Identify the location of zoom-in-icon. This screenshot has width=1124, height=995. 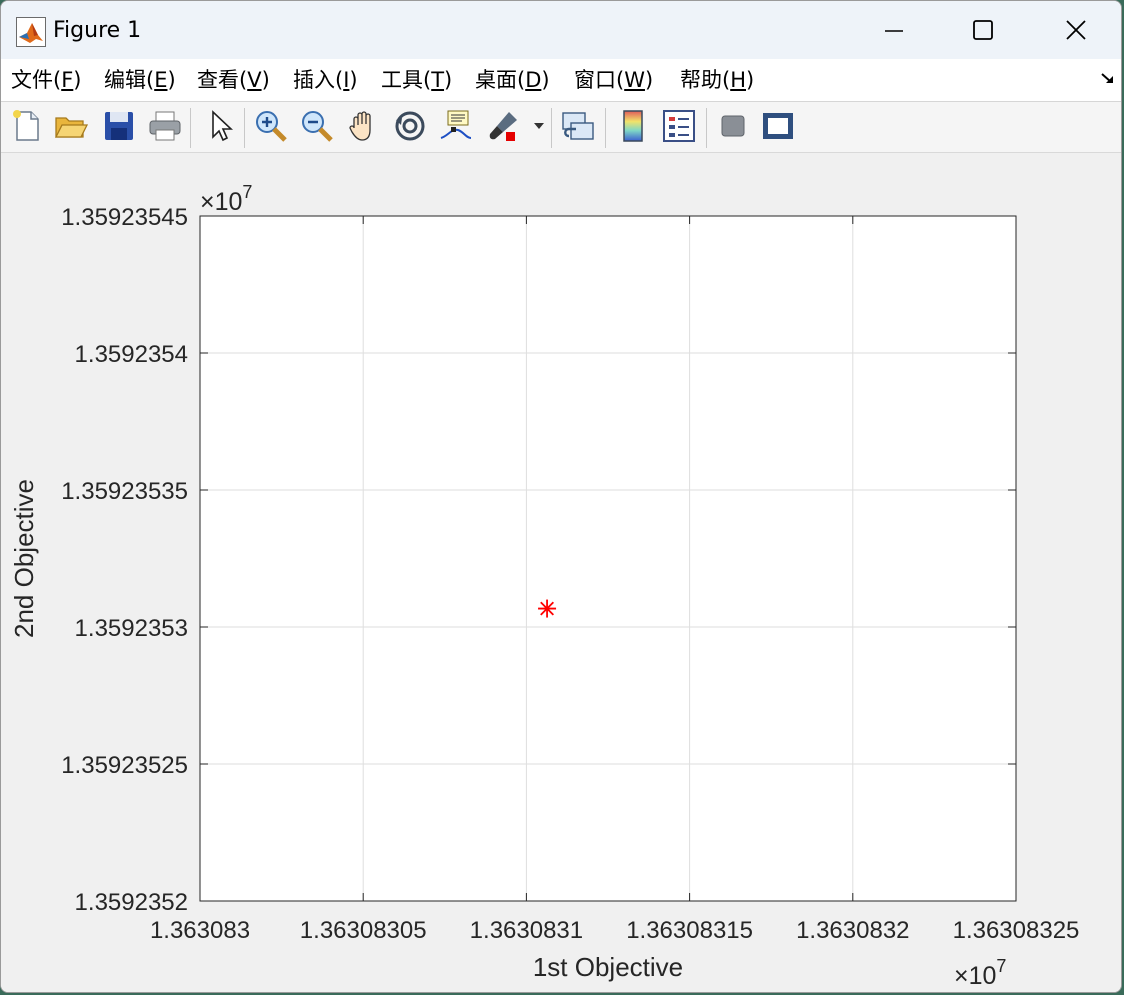
(271, 126).